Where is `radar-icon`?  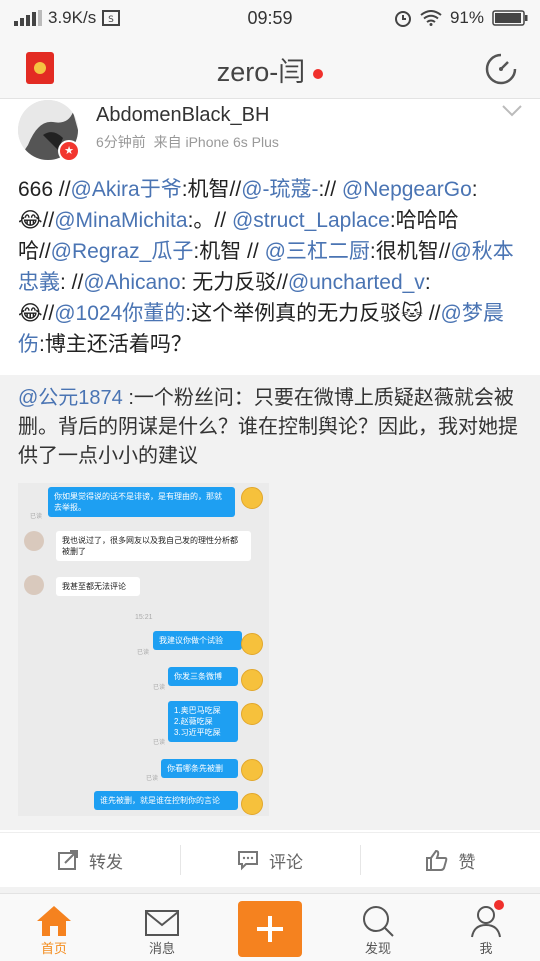
radar-icon is located at coordinates (501, 69).